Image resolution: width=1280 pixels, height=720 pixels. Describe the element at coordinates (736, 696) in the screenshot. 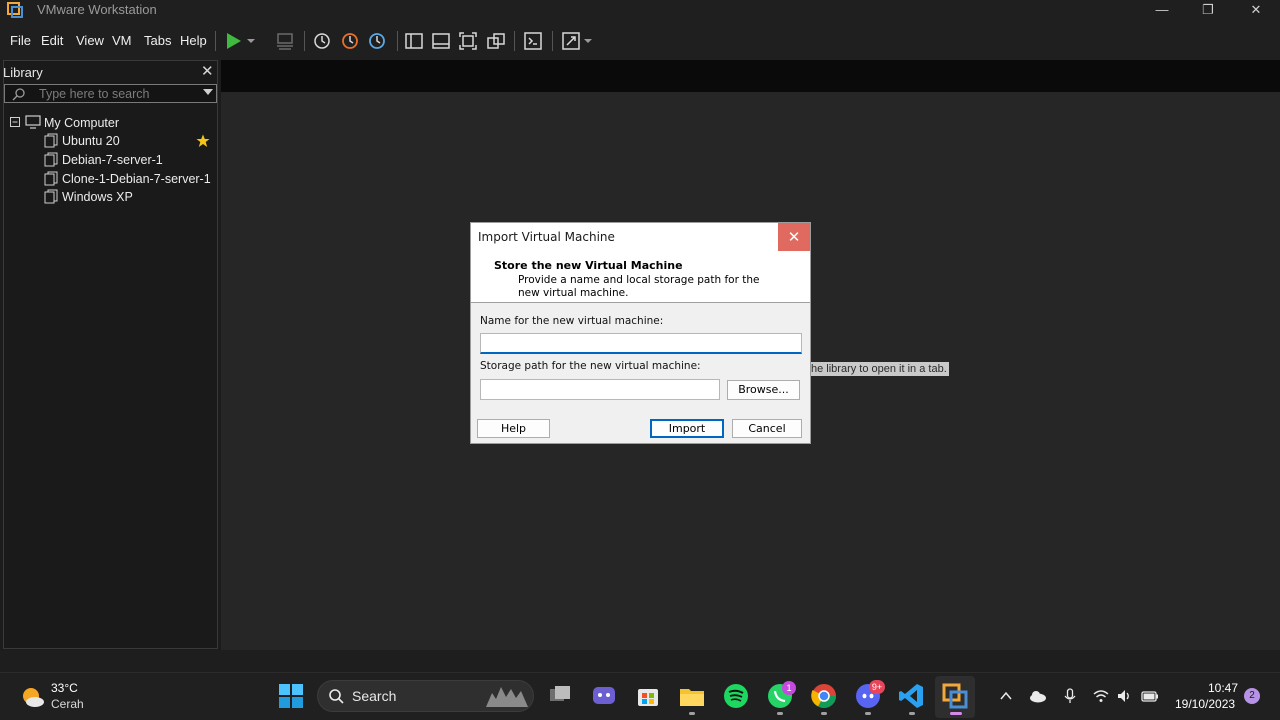

I see `spotify-icon` at that location.